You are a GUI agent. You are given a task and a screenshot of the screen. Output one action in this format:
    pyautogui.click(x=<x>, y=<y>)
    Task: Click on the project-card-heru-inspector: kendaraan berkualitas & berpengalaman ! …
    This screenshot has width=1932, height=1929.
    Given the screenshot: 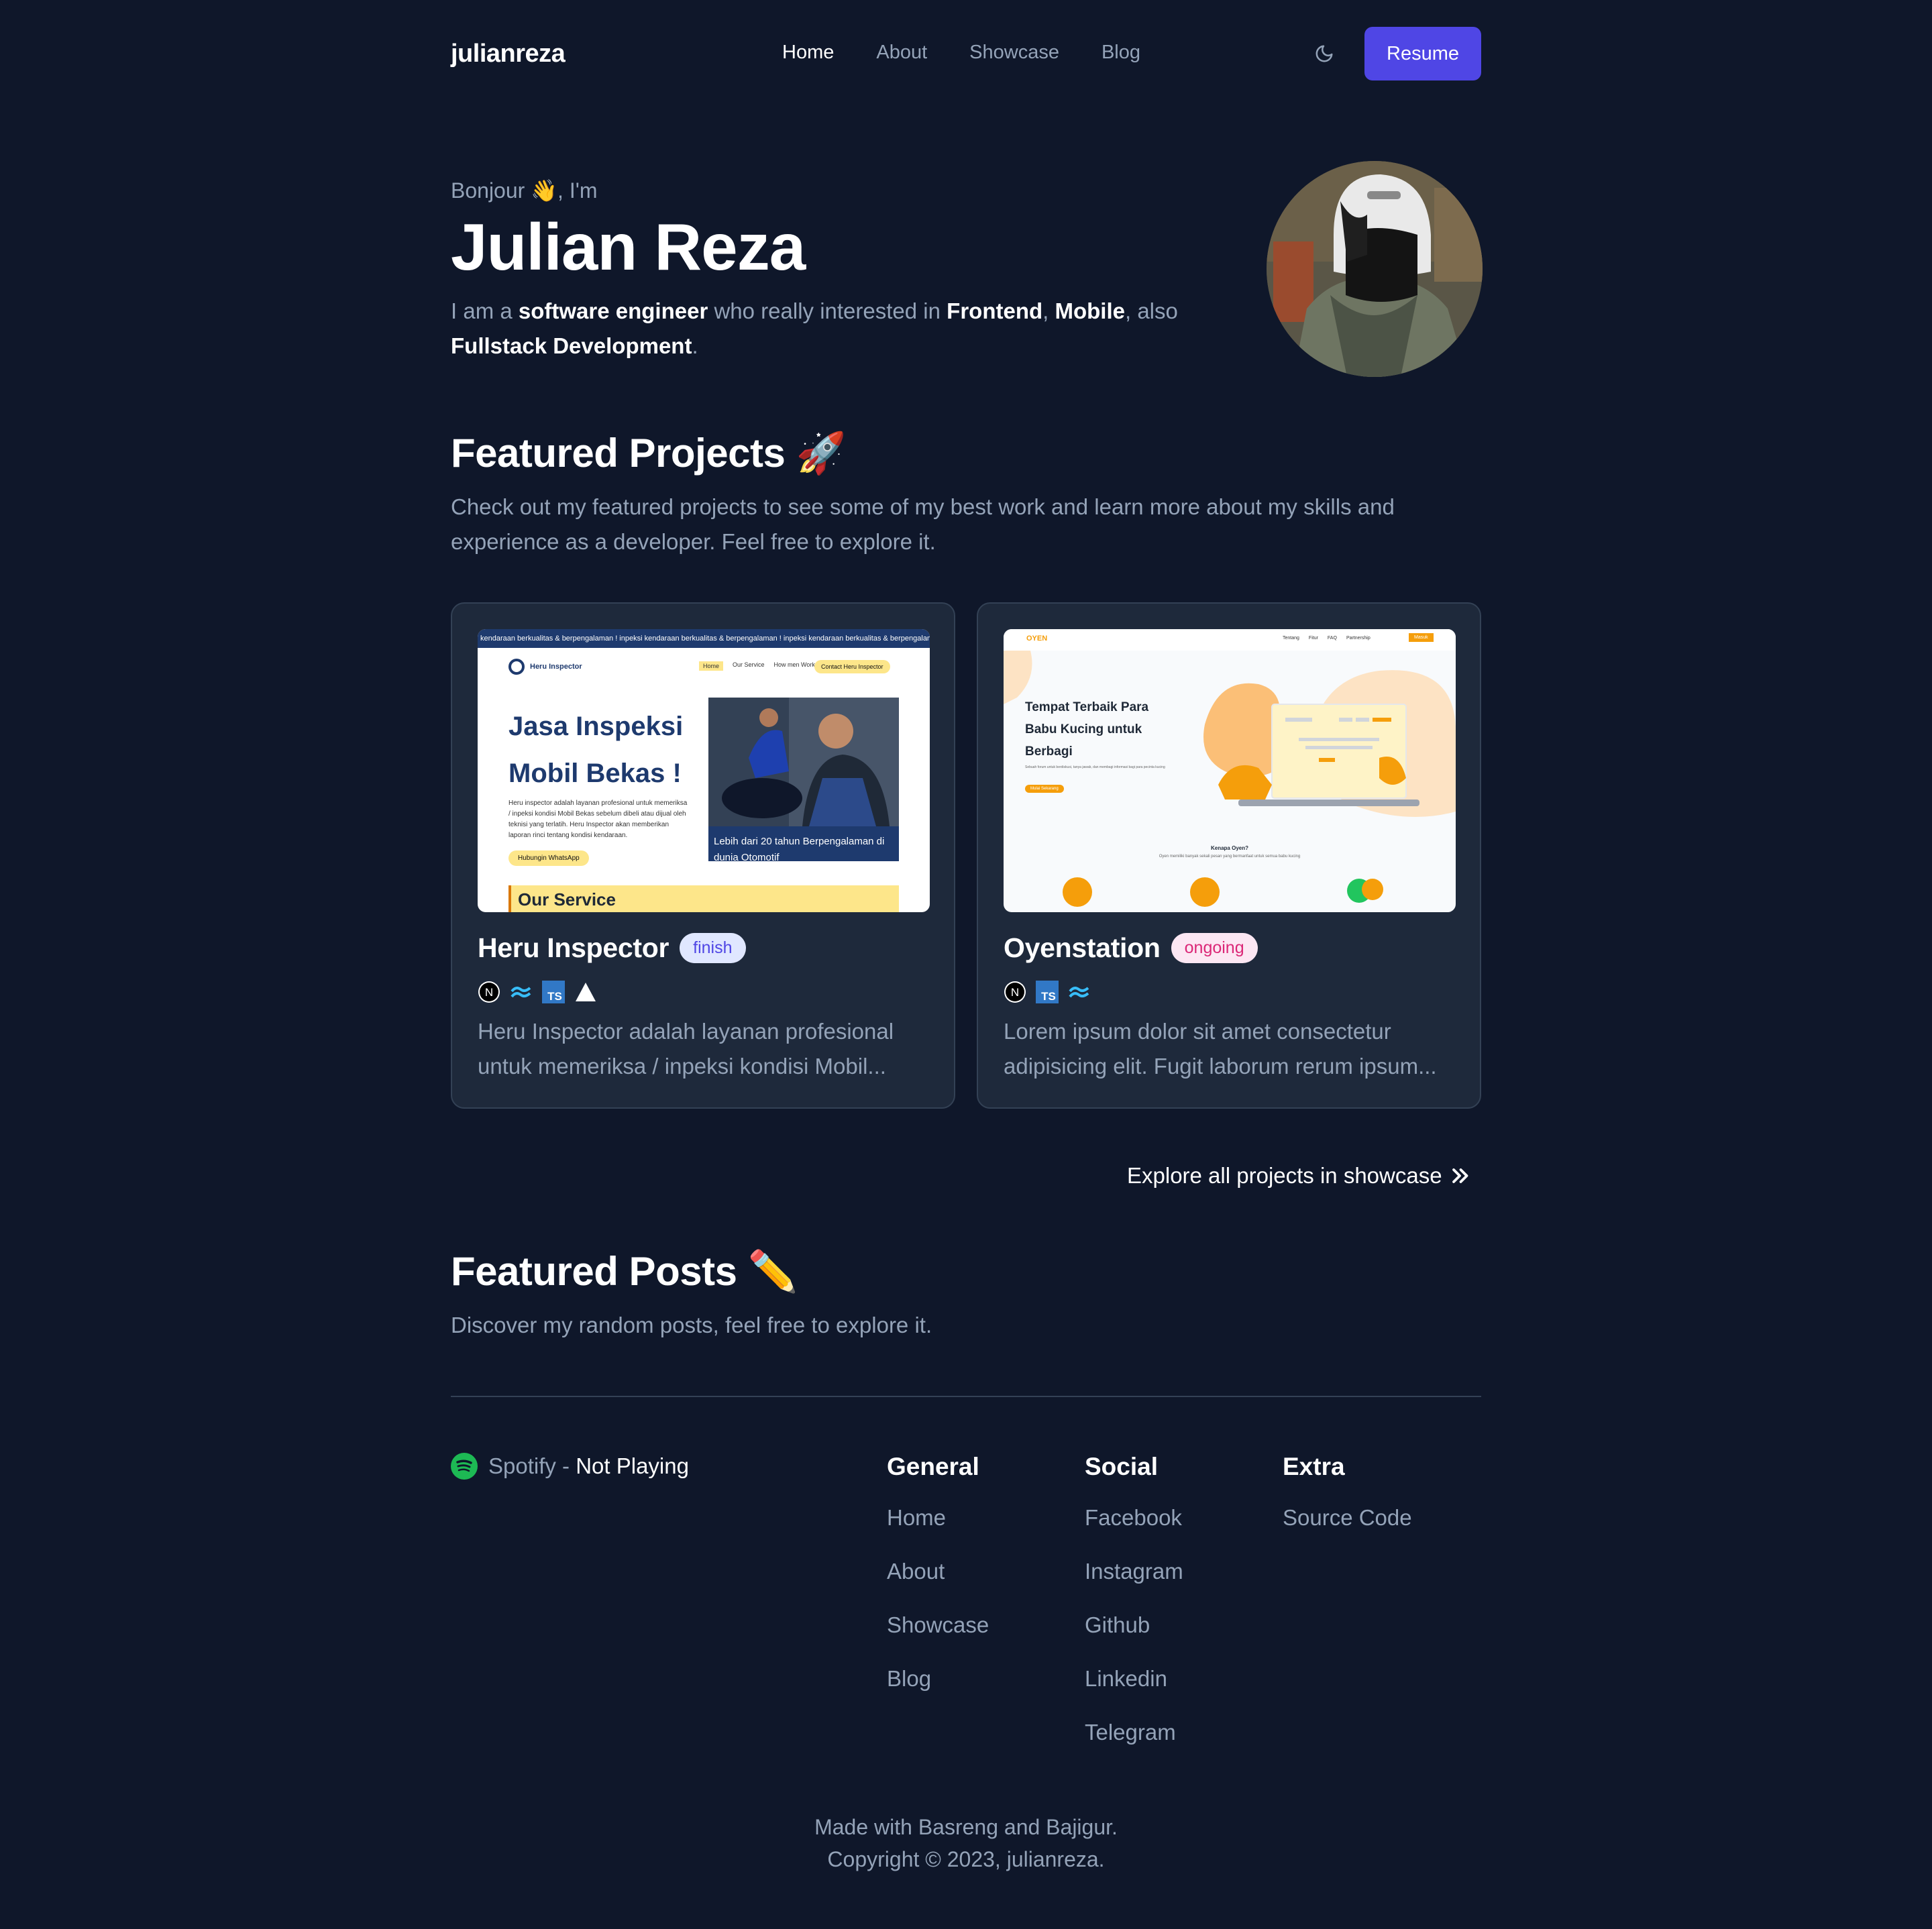 What is the action you would take?
    pyautogui.click(x=703, y=855)
    